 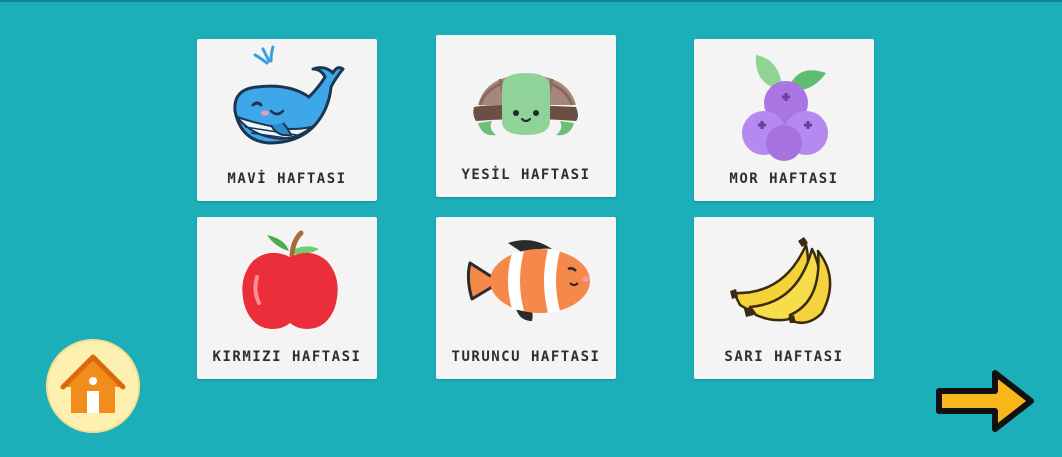 I want to click on week-label: YESİL HAFTASI, so click(x=526, y=175).